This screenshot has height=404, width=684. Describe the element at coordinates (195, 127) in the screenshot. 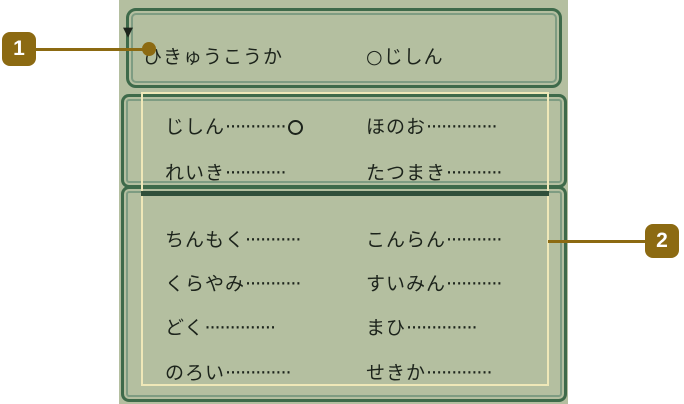

I see `move-name: じしん` at that location.